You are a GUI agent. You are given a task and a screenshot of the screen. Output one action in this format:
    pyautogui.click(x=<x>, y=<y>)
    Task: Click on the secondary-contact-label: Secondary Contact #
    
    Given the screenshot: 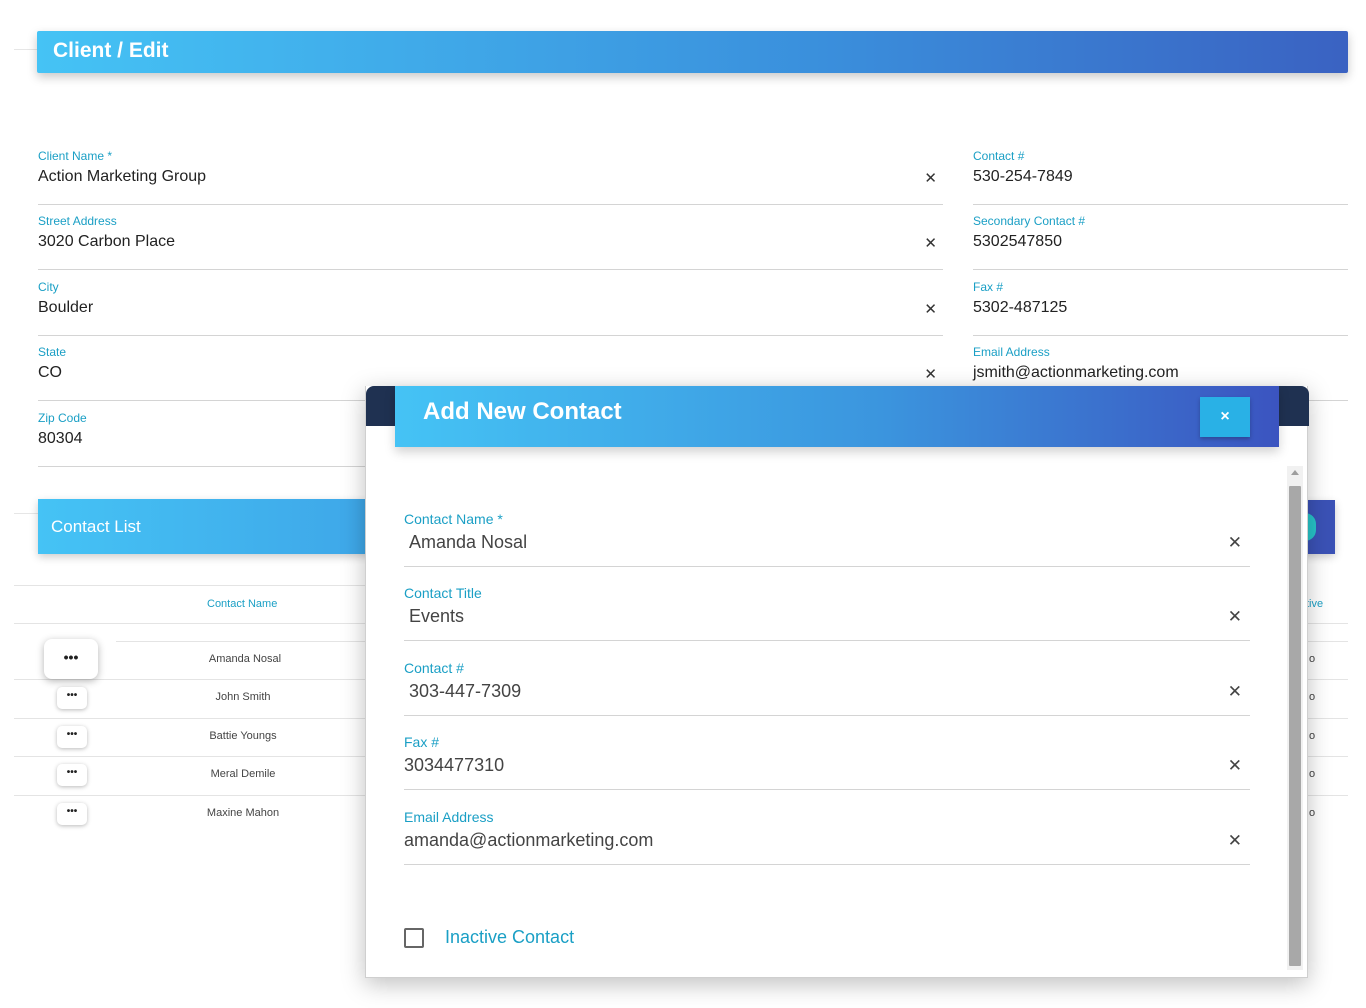 What is the action you would take?
    pyautogui.click(x=1029, y=221)
    